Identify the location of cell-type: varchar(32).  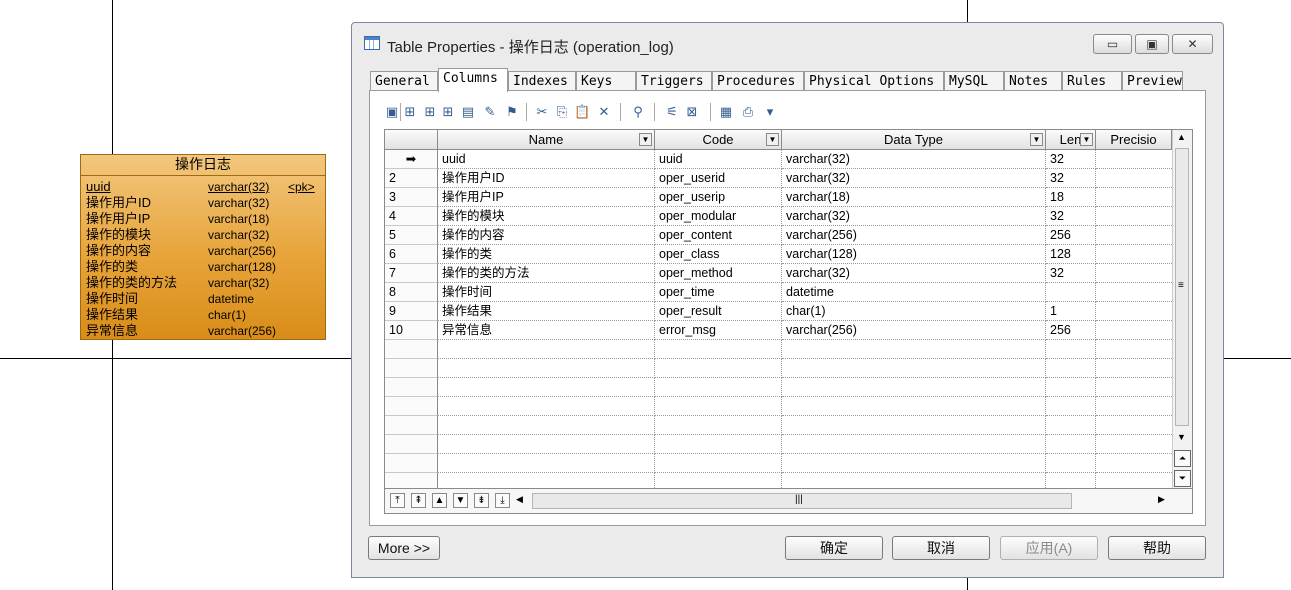
(914, 273).